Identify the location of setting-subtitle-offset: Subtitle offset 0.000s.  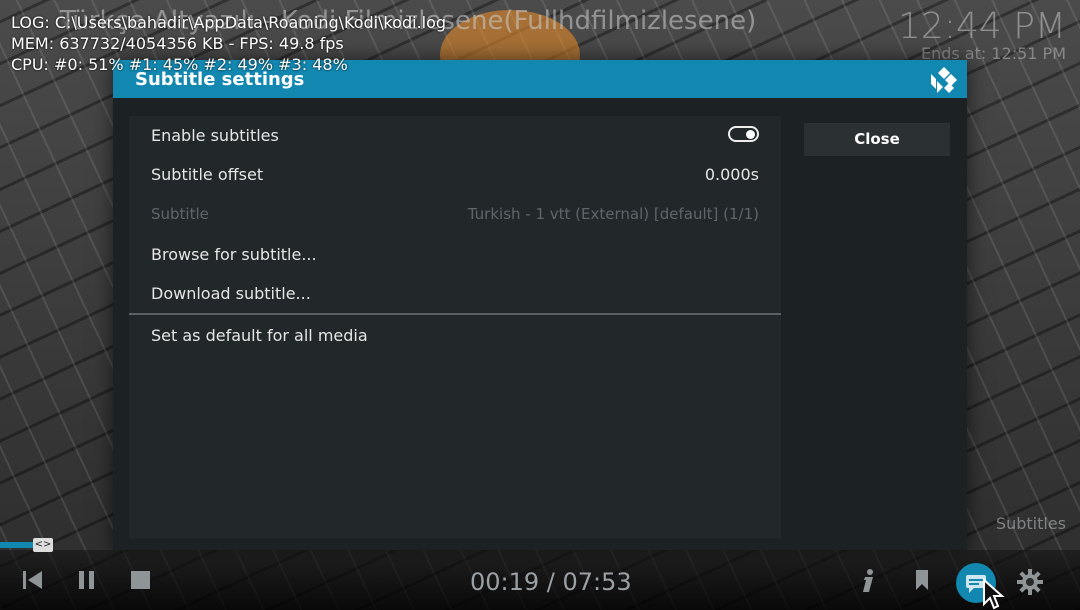
(455, 174).